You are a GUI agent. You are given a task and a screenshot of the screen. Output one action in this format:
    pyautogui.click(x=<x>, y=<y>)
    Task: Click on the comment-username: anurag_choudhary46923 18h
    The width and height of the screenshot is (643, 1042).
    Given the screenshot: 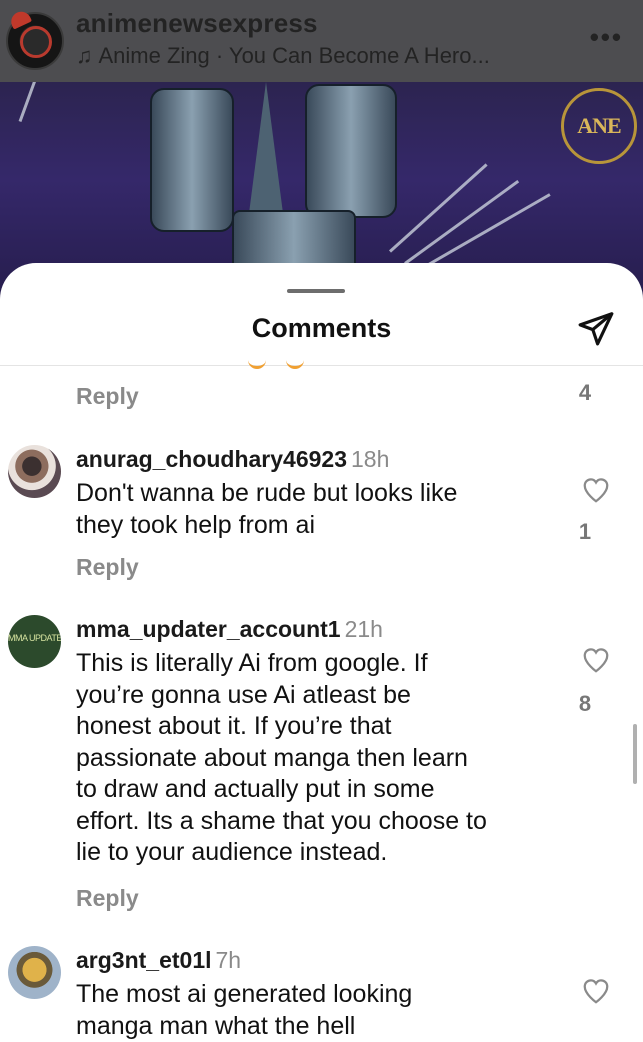 What is the action you would take?
    pyautogui.click(x=232, y=459)
    